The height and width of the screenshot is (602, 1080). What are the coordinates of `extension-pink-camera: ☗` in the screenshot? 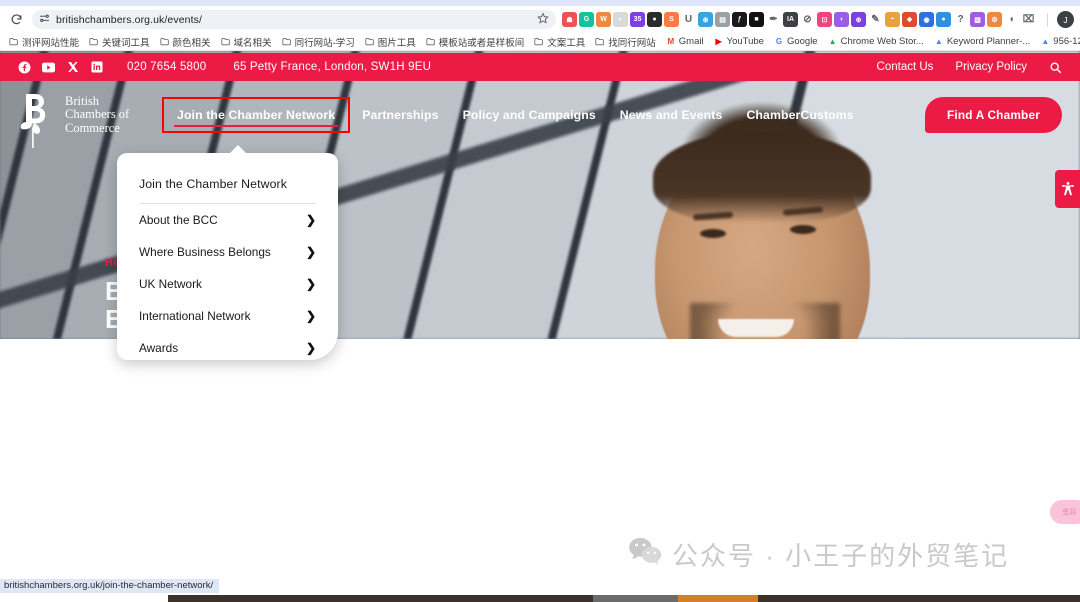 It's located at (569, 19).